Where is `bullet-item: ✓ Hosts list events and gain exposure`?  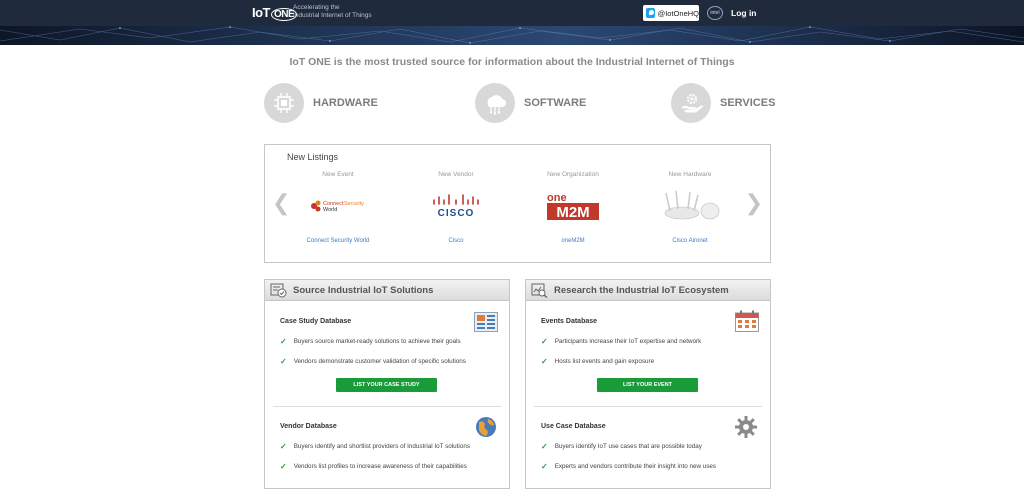 bullet-item: ✓ Hosts list events and gain exposure is located at coordinates (651, 361).